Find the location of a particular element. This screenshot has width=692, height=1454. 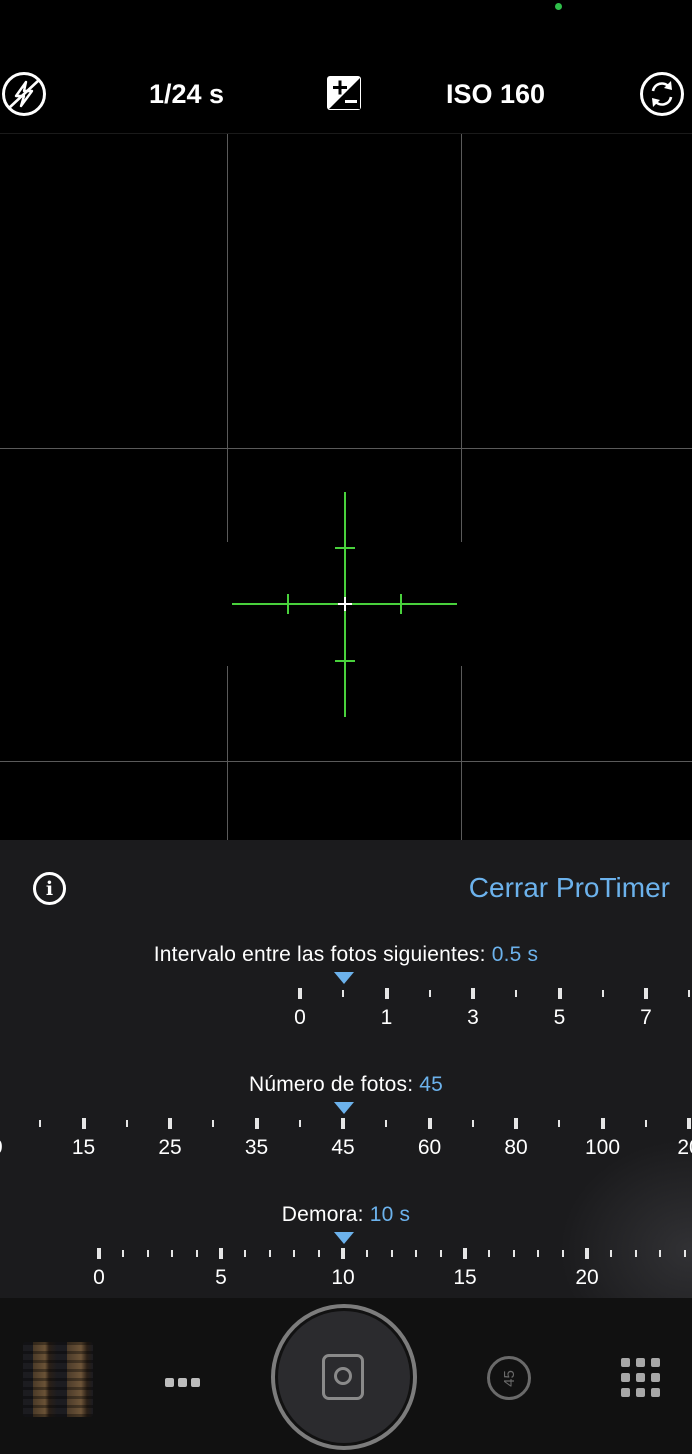

delay-label-text: Demora: is located at coordinates (322, 1214).